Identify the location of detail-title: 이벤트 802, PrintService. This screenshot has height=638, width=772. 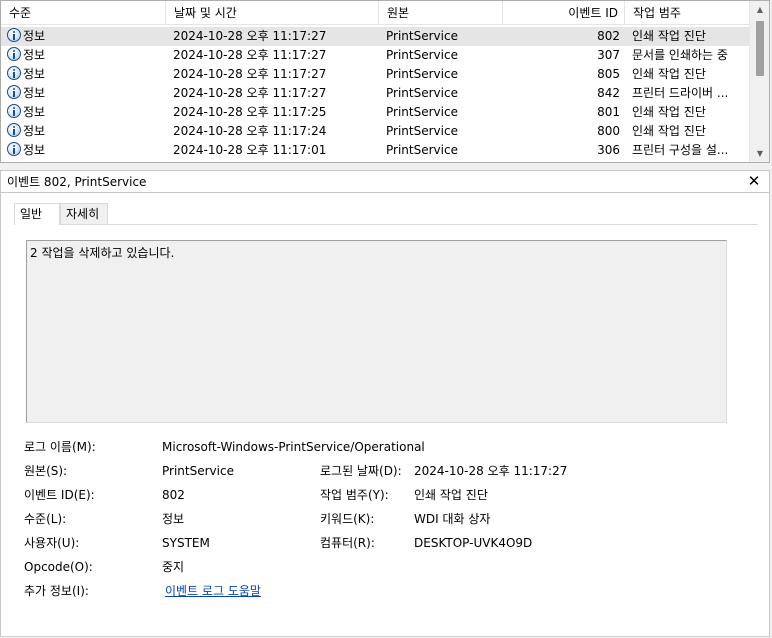
(77, 182).